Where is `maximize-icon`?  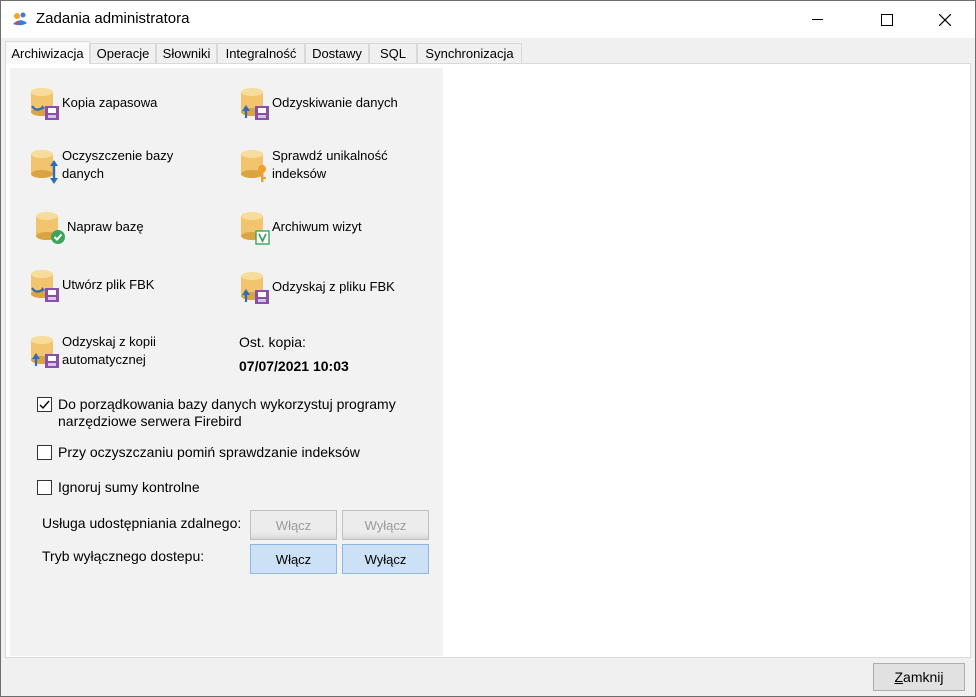 maximize-icon is located at coordinates (887, 19).